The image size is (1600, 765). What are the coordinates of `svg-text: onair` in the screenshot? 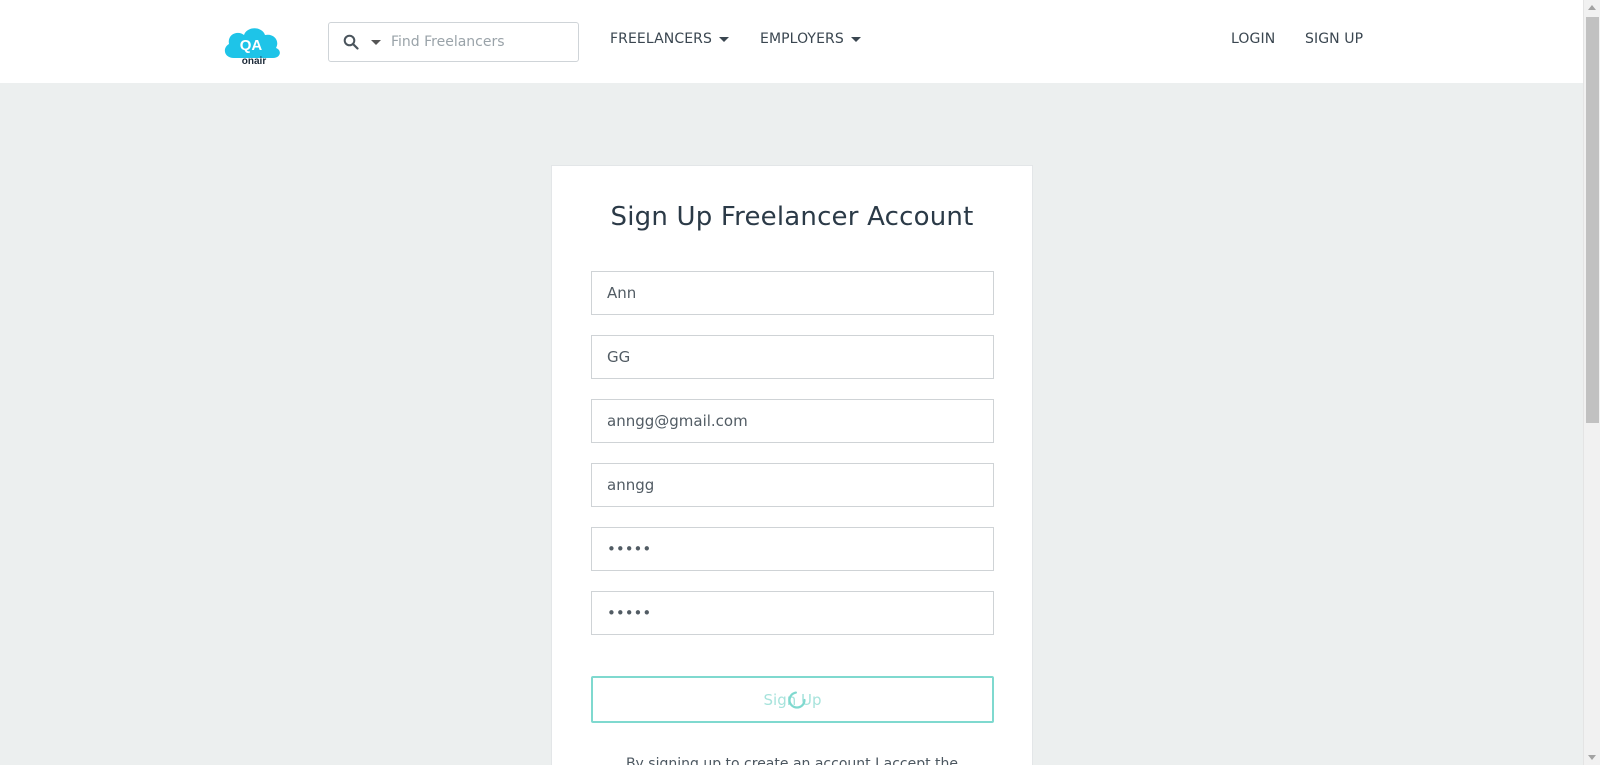 It's located at (254, 61).